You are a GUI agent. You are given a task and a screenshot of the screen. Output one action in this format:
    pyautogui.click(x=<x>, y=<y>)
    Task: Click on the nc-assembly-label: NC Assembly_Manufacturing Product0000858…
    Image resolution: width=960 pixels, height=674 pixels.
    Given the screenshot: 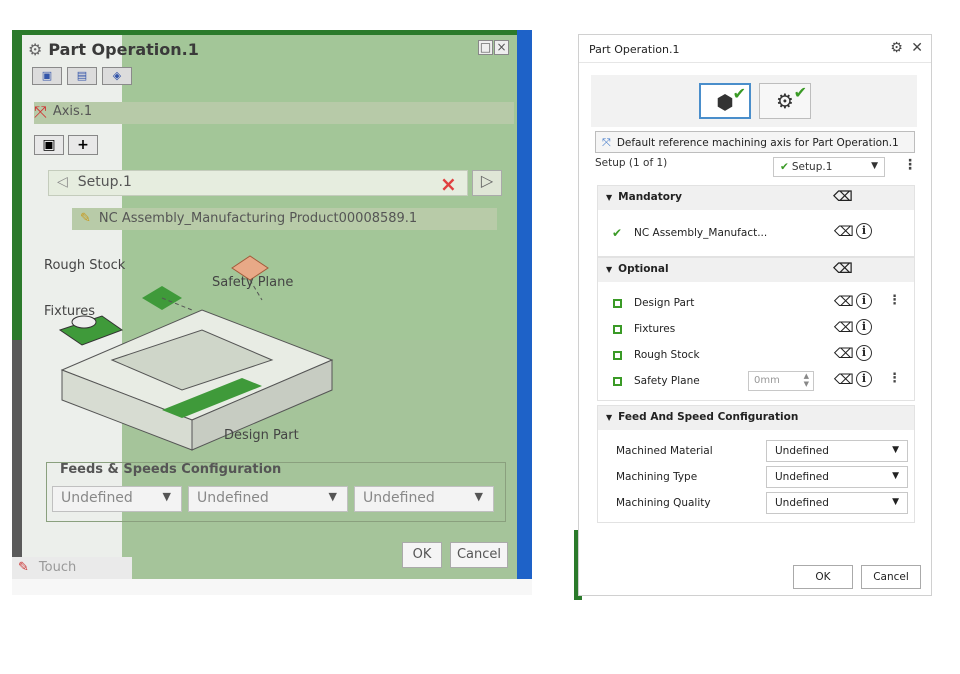 What is the action you would take?
    pyautogui.click(x=258, y=218)
    